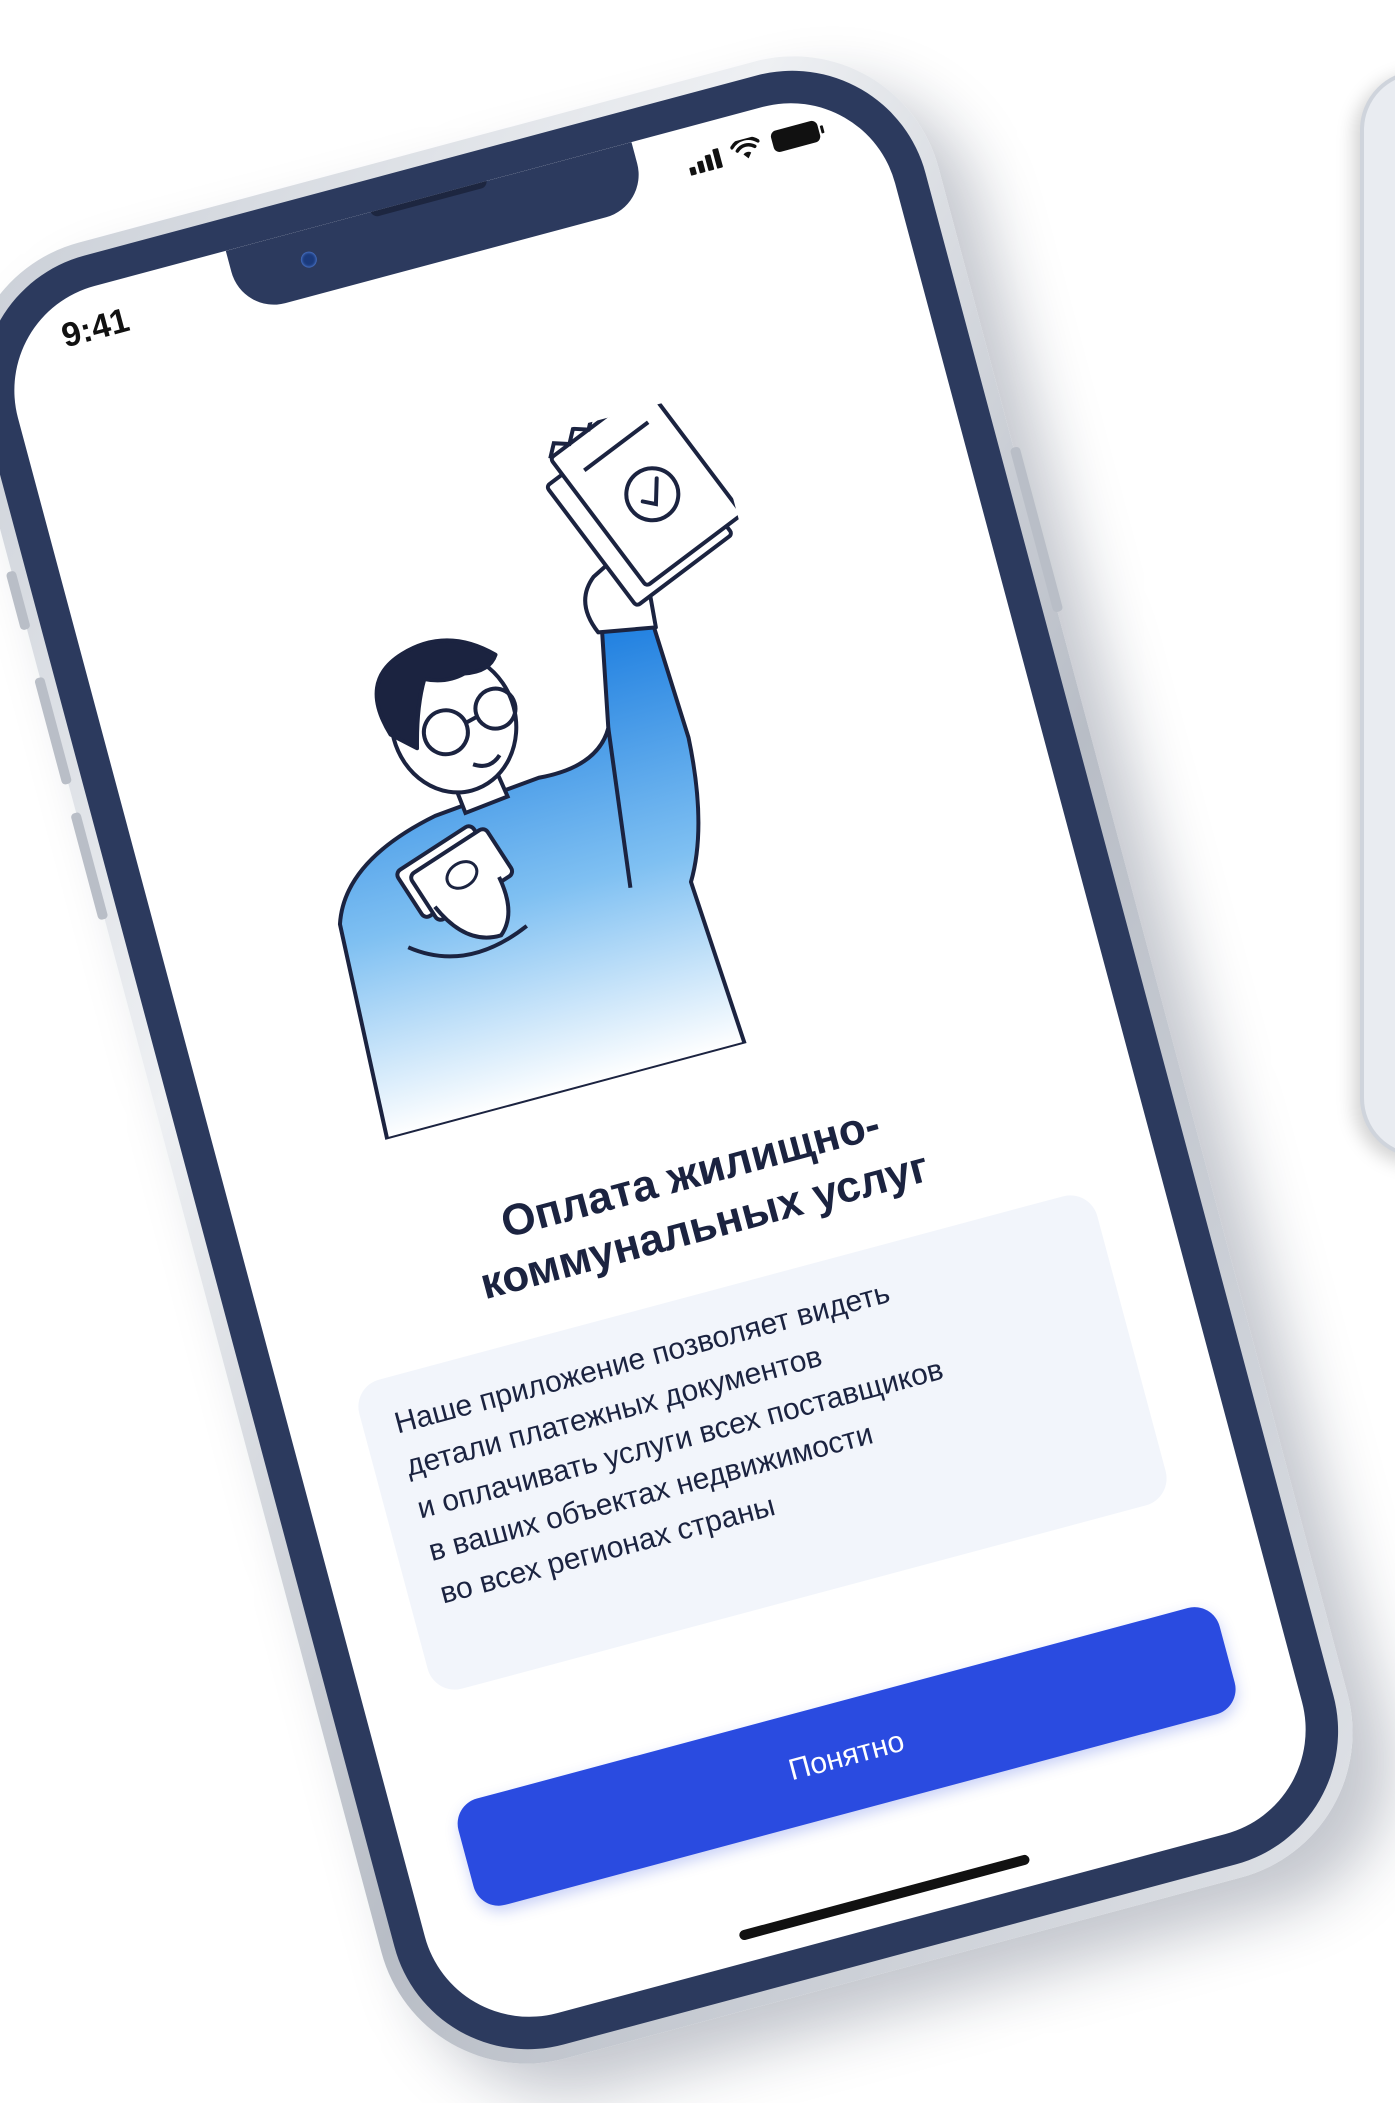 This screenshot has height=2103, width=1395. I want to click on cellular-signal-icon, so click(705, 161).